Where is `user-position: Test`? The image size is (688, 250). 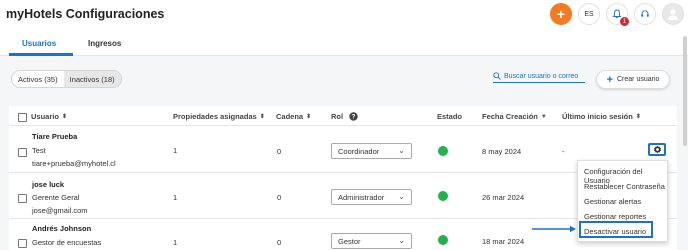
user-position: Test is located at coordinates (39, 150).